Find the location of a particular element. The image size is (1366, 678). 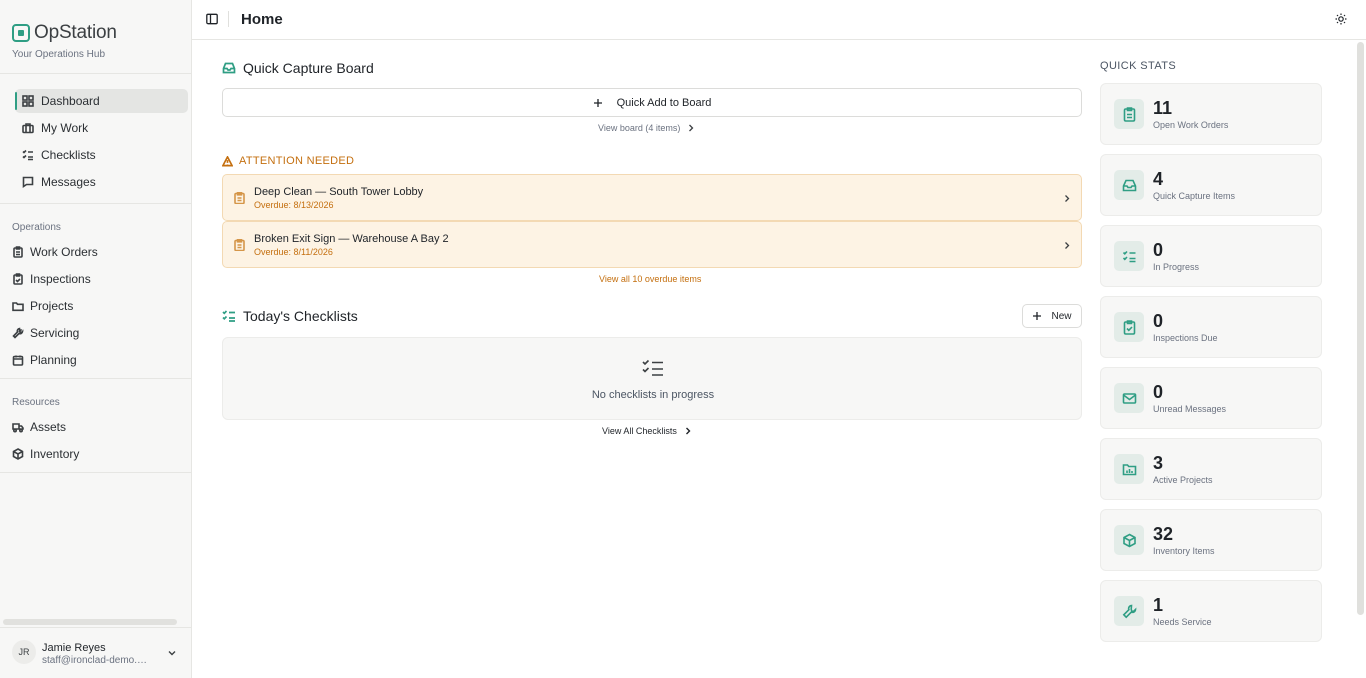

sidebar-item-label: Planning is located at coordinates (53, 360).